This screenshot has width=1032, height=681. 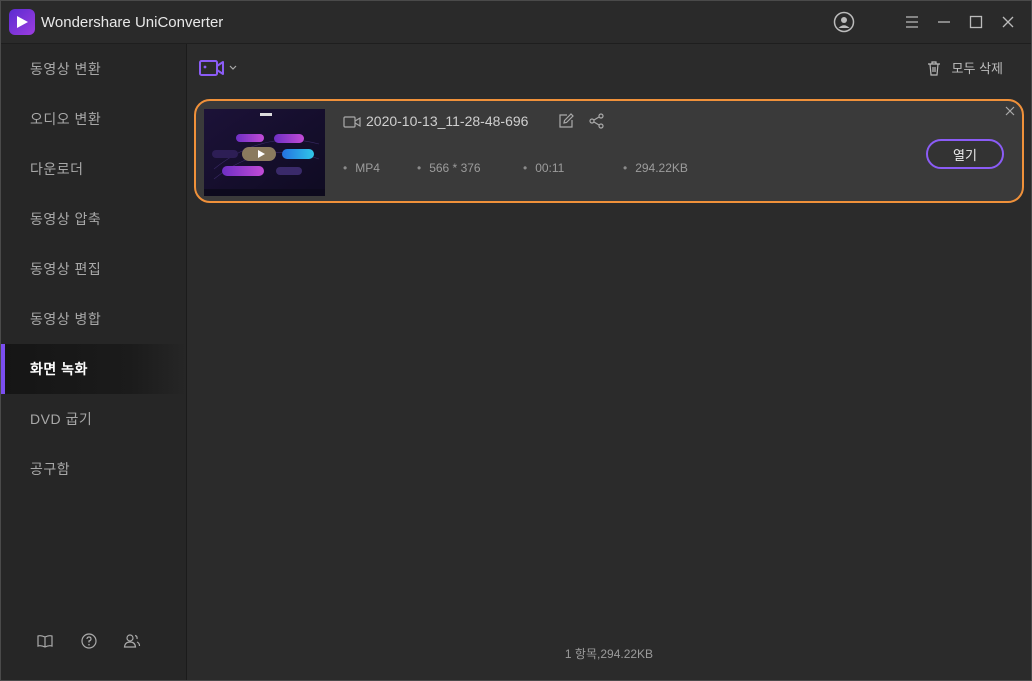 What do you see at coordinates (57, 169) in the screenshot?
I see `sidebar-item-label: 다운로더` at bounding box center [57, 169].